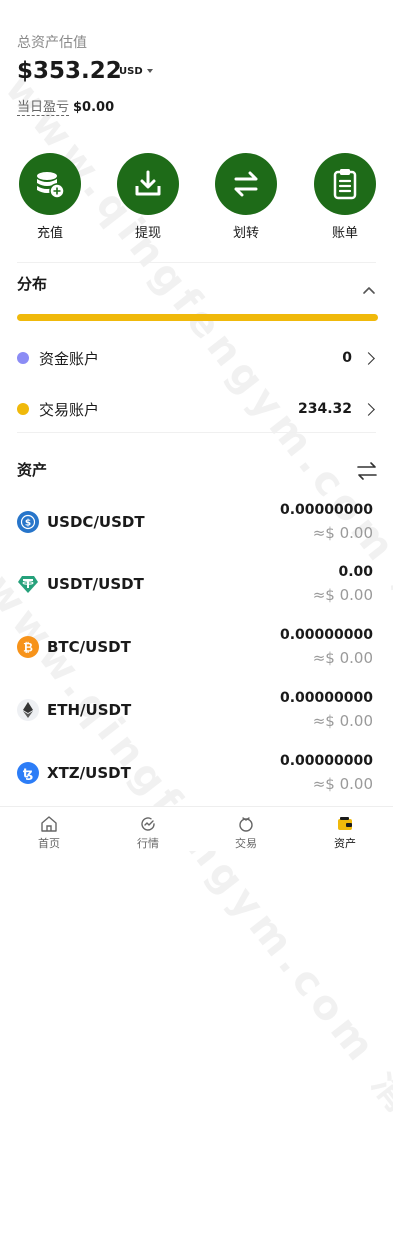 Image resolution: width=393 pixels, height=1236 pixels. What do you see at coordinates (197, 317) in the screenshot?
I see `distribution-bar` at bounding box center [197, 317].